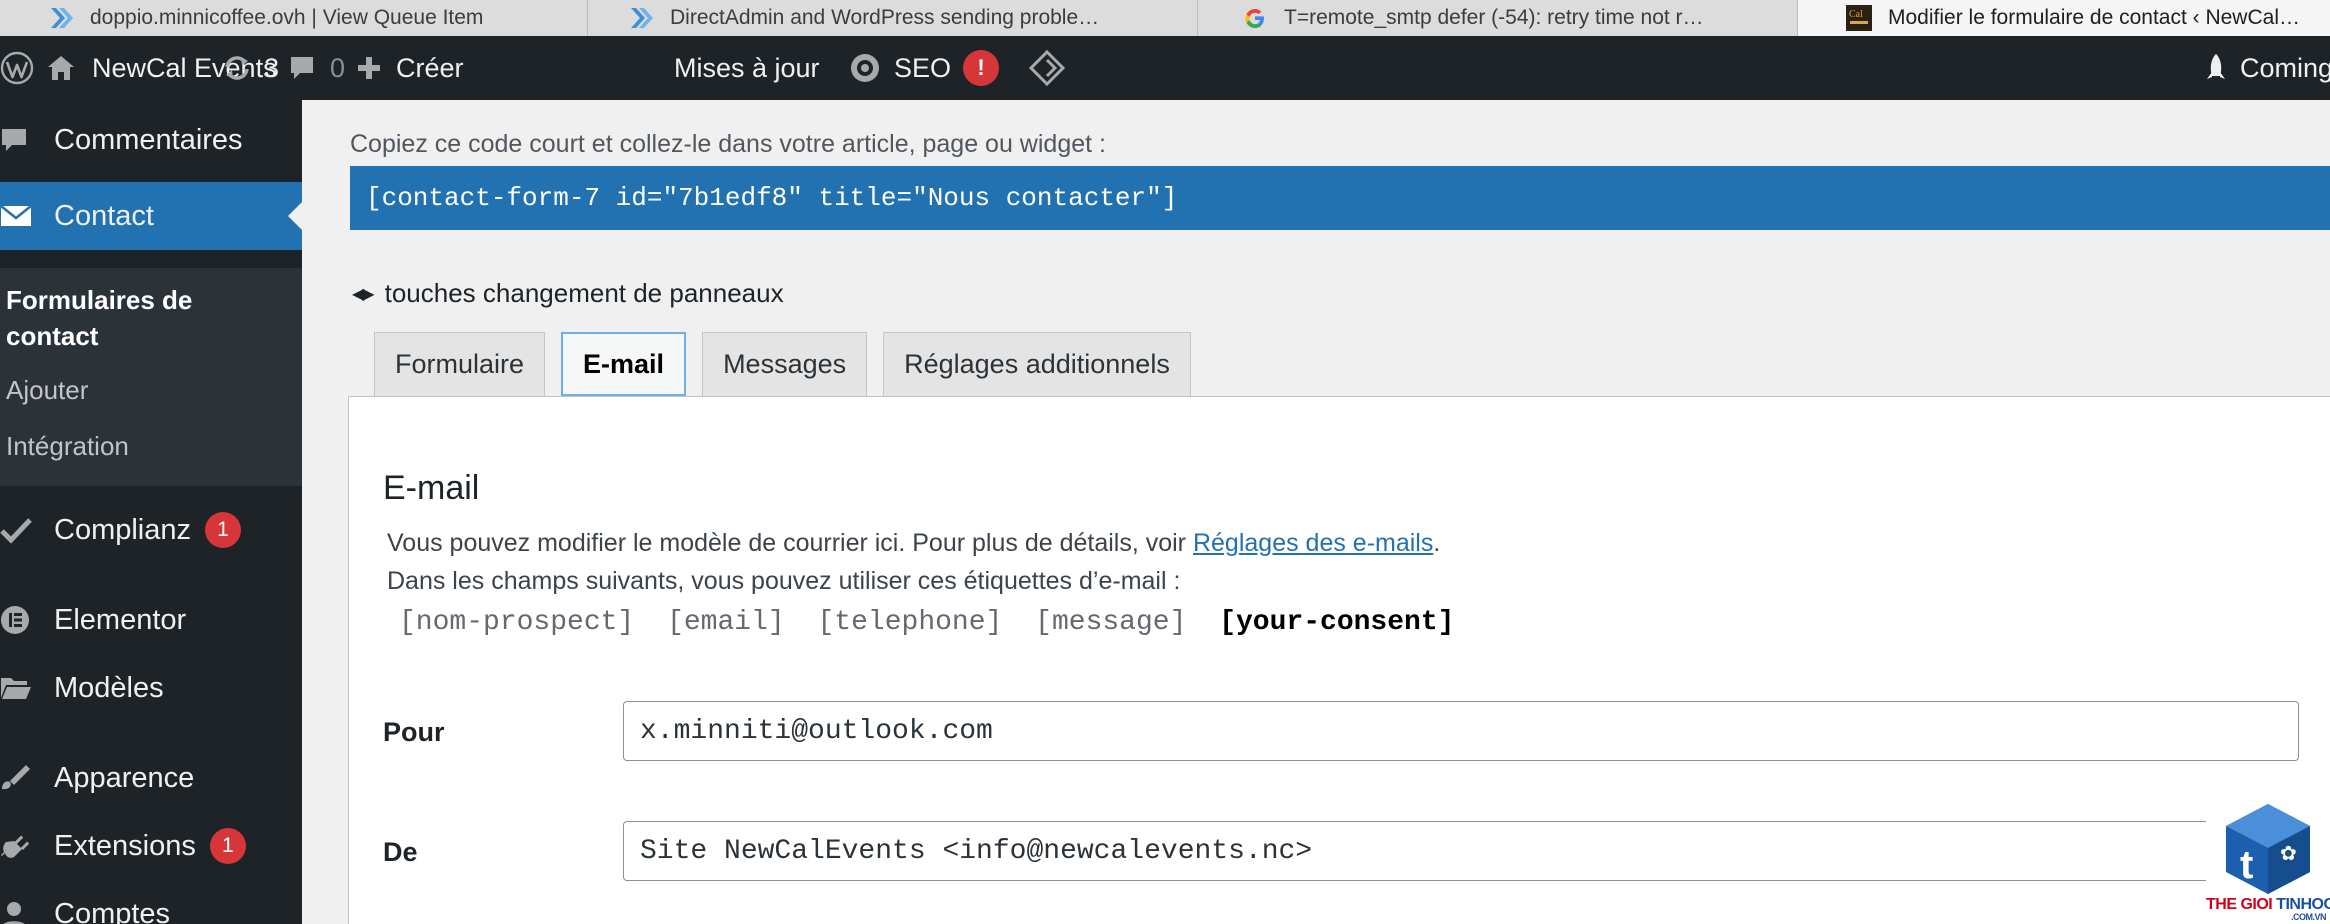  What do you see at coordinates (237, 68) in the screenshot?
I see `refresh-icon` at bounding box center [237, 68].